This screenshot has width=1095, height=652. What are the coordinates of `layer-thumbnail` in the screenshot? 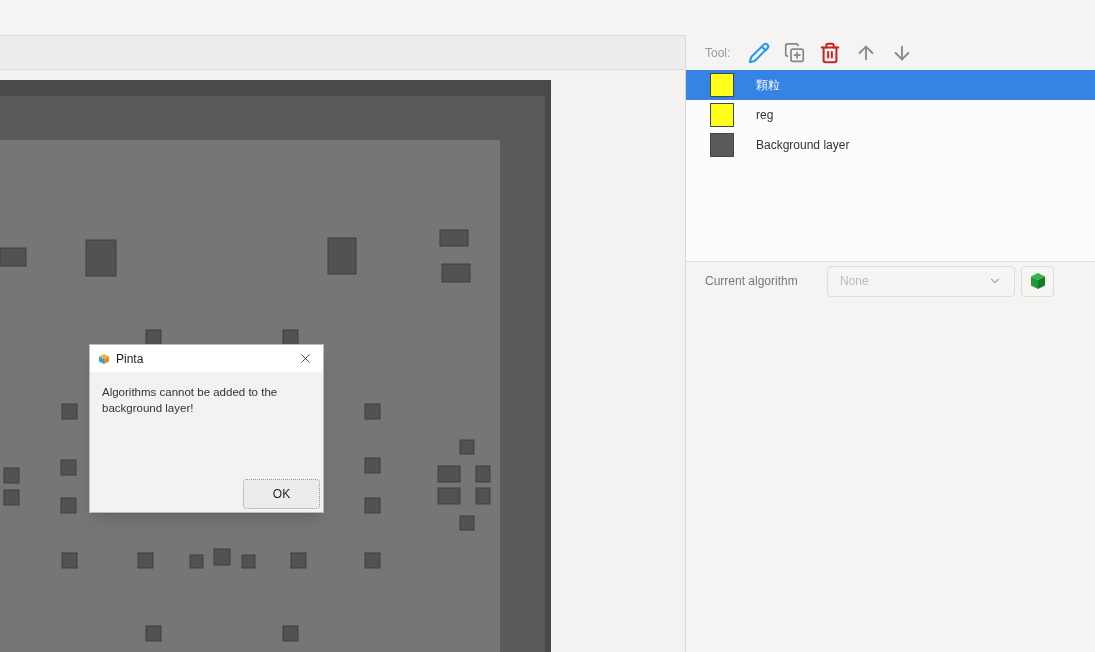 It's located at (722, 145).